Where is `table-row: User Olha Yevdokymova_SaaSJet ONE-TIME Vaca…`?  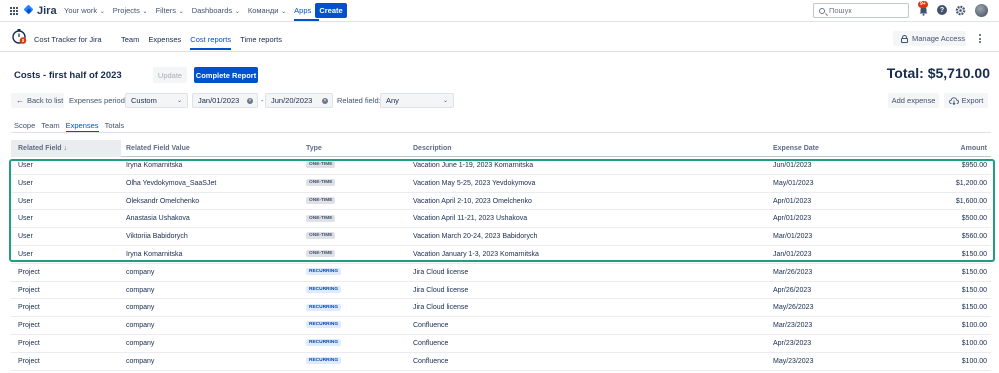 table-row: User Olha Yevdokymova_SaaSJet ONE-TIME Vaca… is located at coordinates (501, 184).